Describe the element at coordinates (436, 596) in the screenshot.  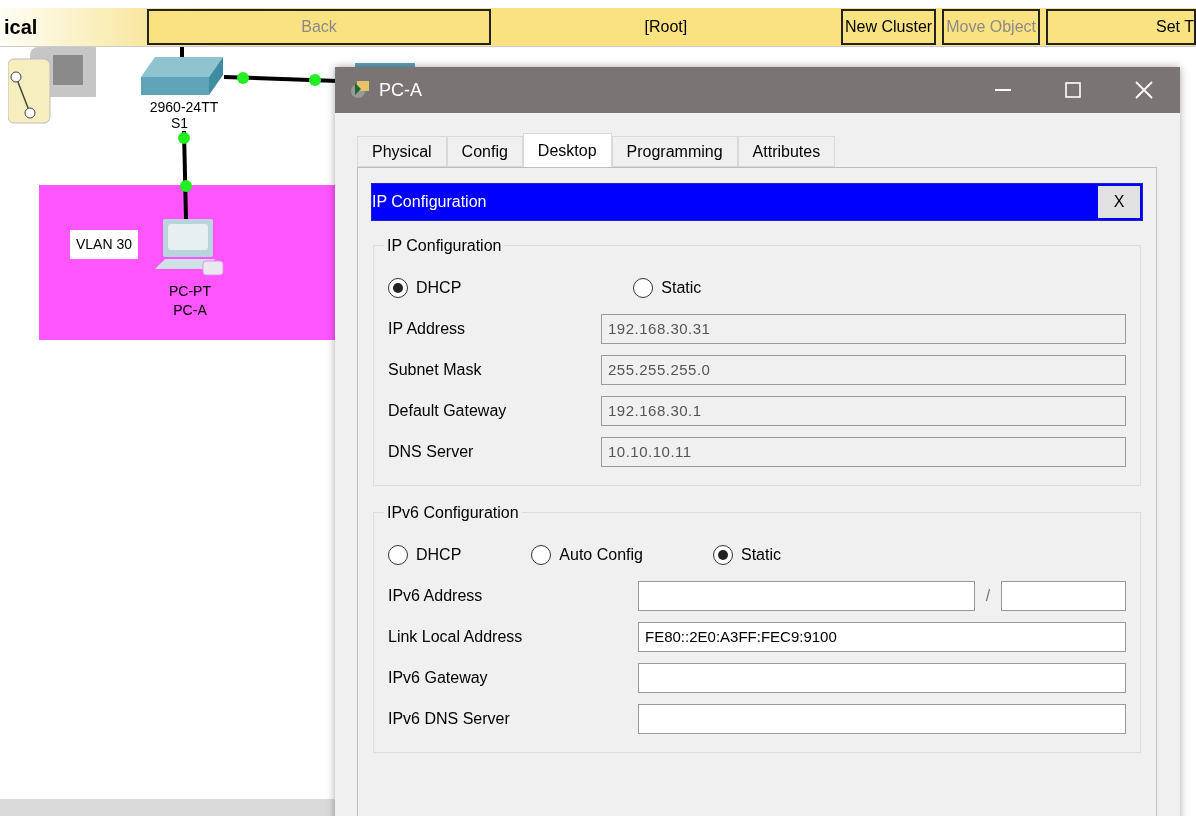
I see `field-label: IPv6 Address` at that location.